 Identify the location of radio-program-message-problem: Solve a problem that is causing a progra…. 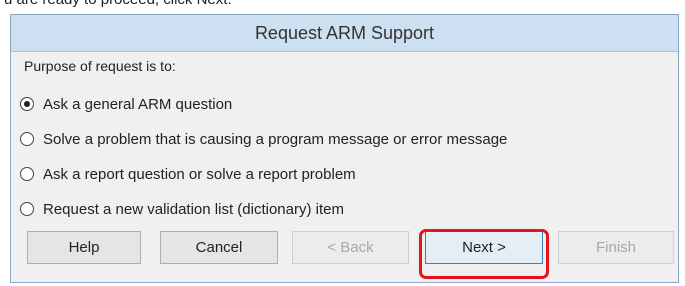
(263, 139).